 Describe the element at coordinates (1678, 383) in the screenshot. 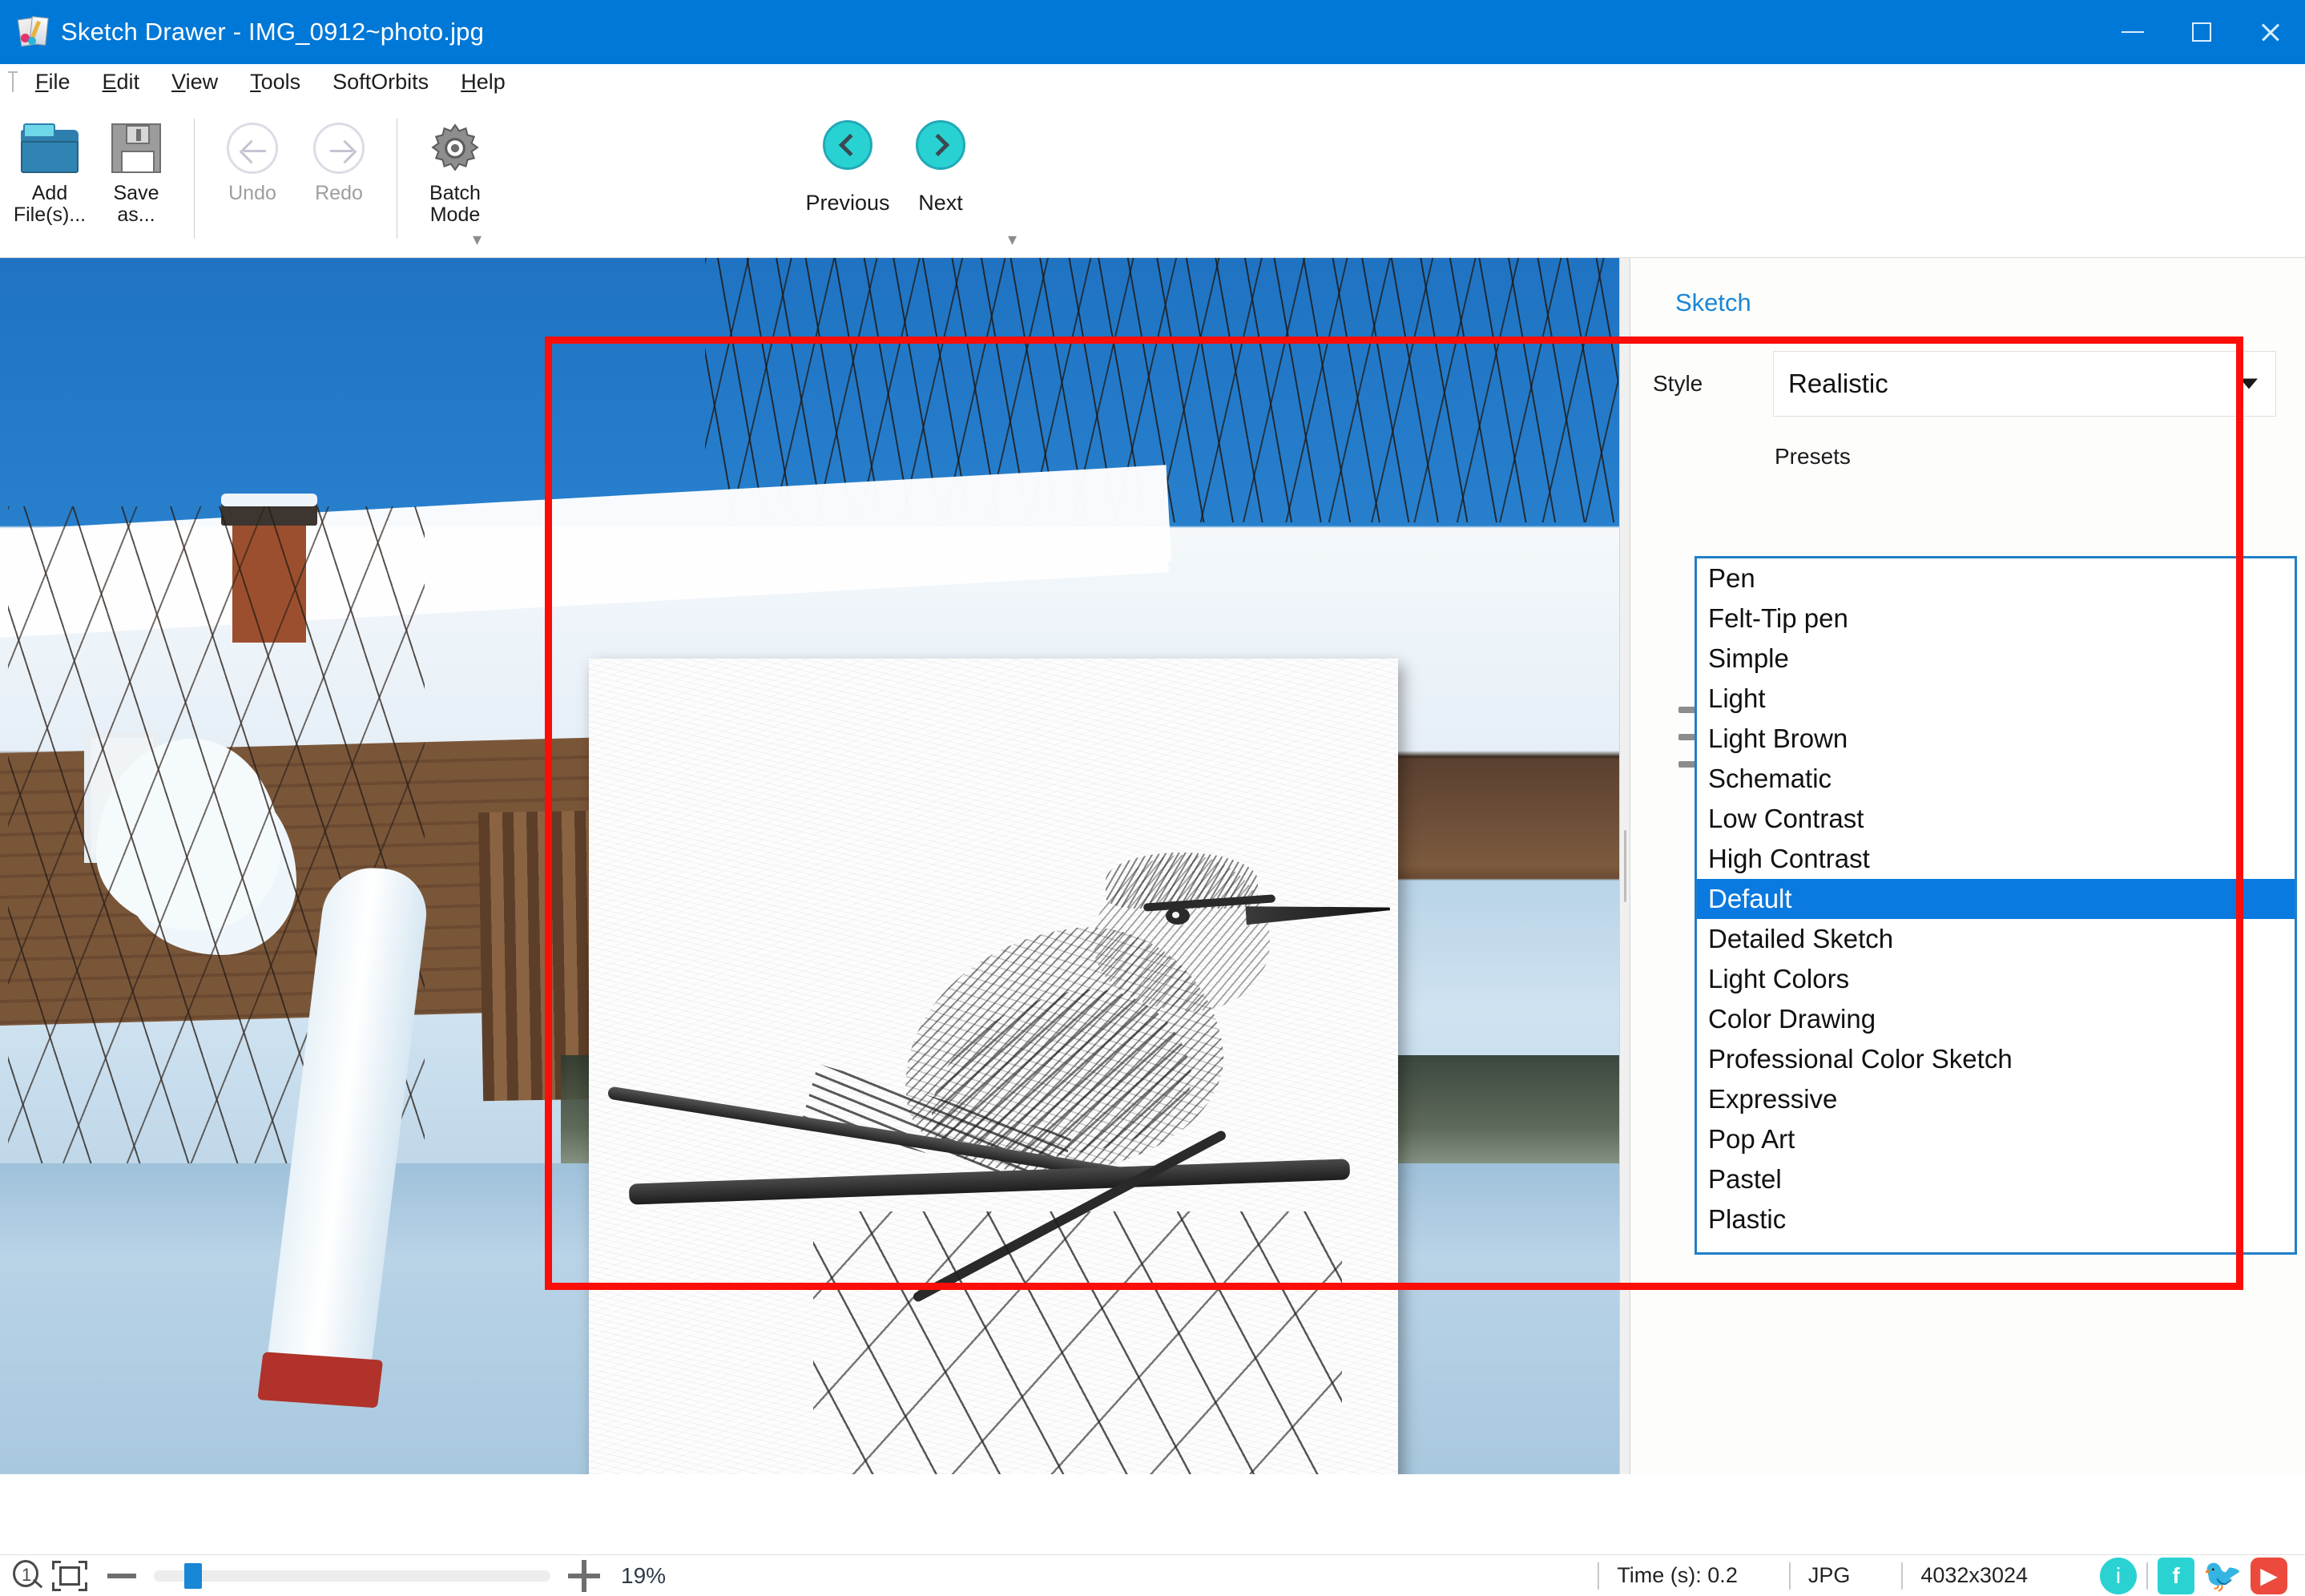

I see `style-label: Style` at that location.